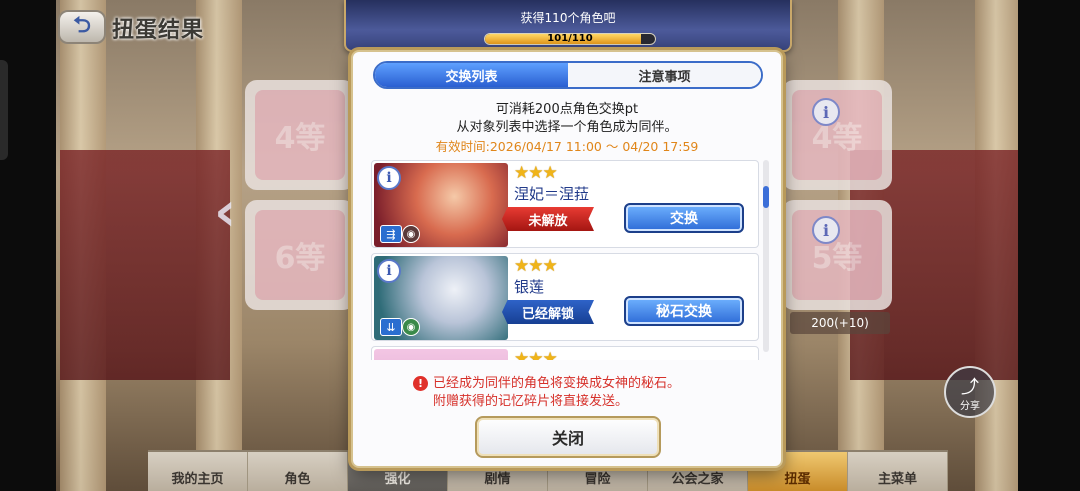  I want to click on right-edge-bar, so click(1049, 245).